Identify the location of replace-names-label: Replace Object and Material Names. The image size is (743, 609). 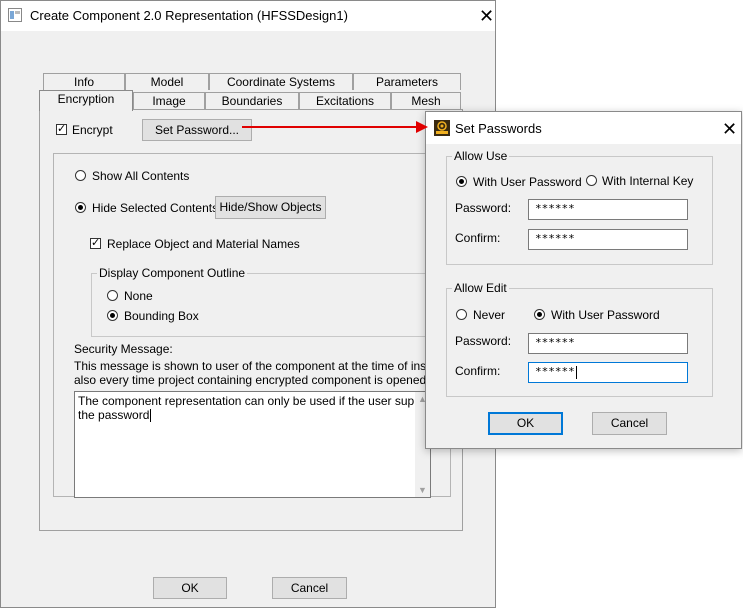
(203, 244).